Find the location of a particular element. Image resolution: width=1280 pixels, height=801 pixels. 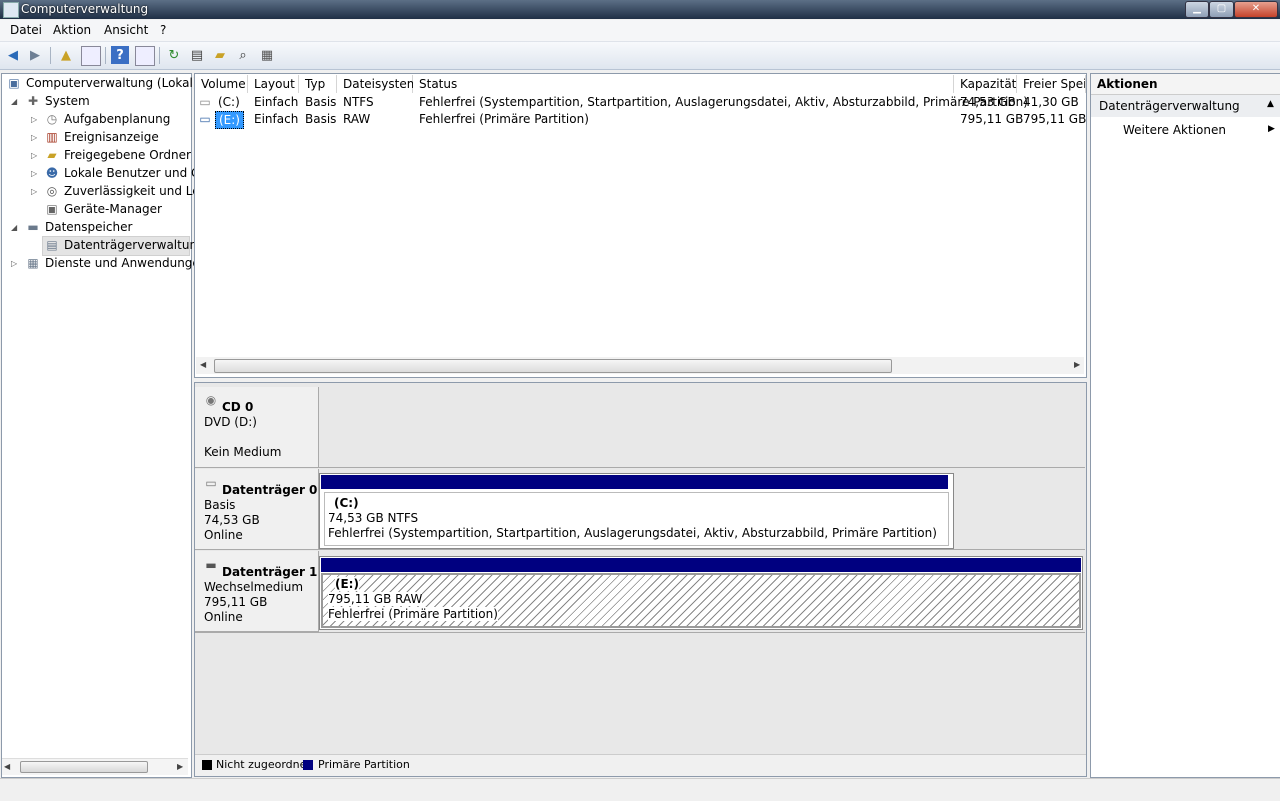

properties-icon: ▤ is located at coordinates (197, 55).